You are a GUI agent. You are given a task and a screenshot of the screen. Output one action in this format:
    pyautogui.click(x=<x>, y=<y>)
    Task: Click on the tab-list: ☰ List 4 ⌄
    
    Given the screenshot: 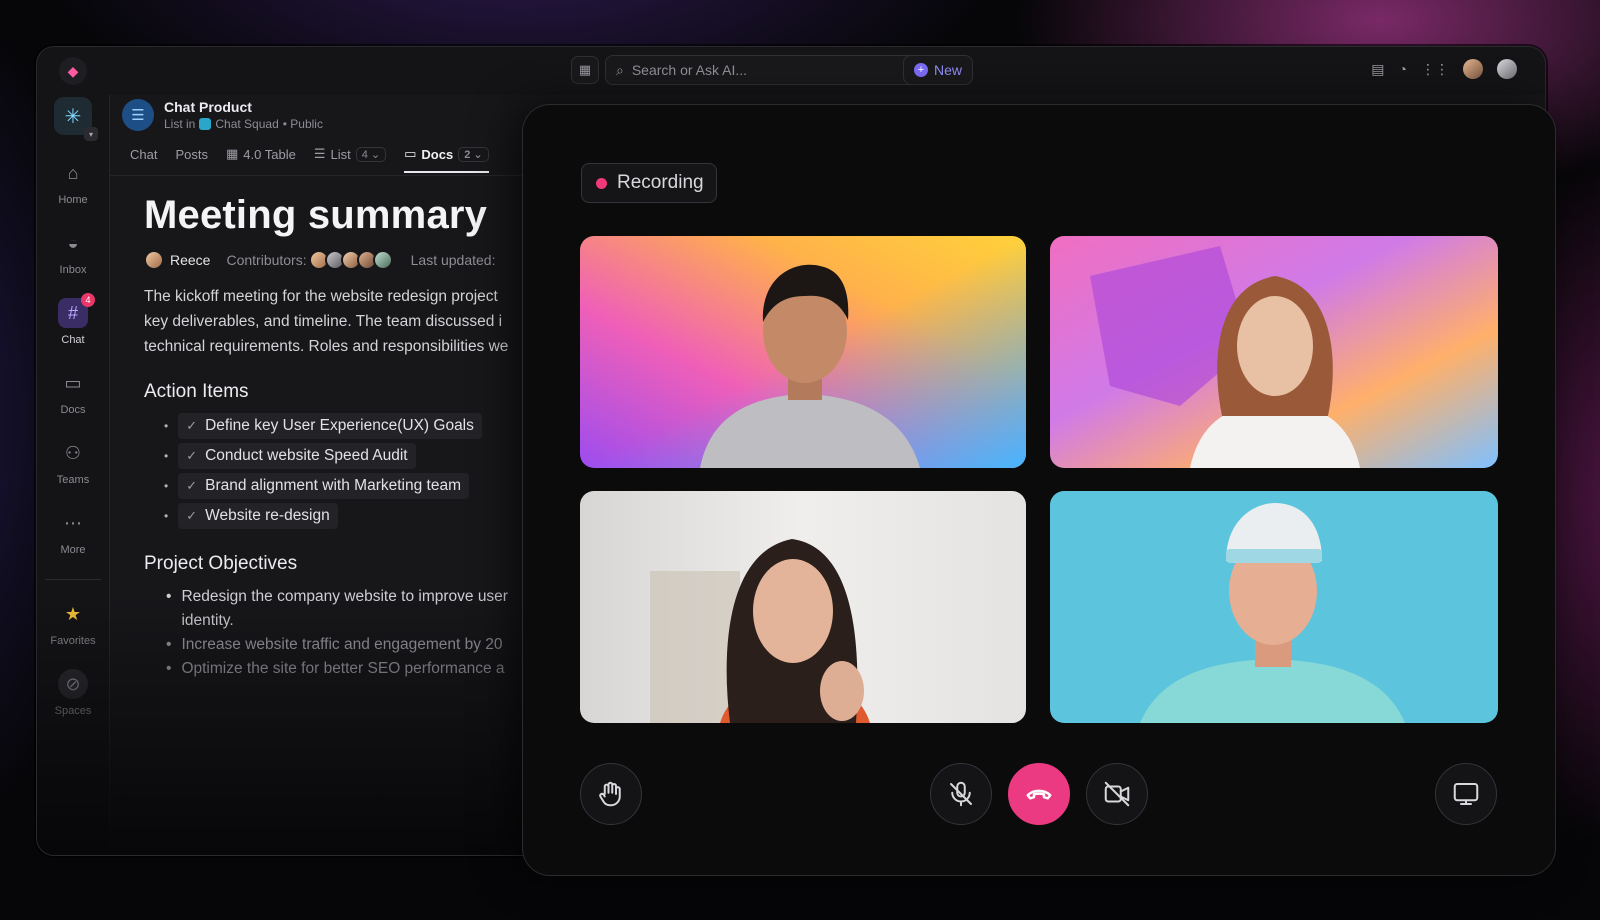 What is the action you would take?
    pyautogui.click(x=350, y=154)
    